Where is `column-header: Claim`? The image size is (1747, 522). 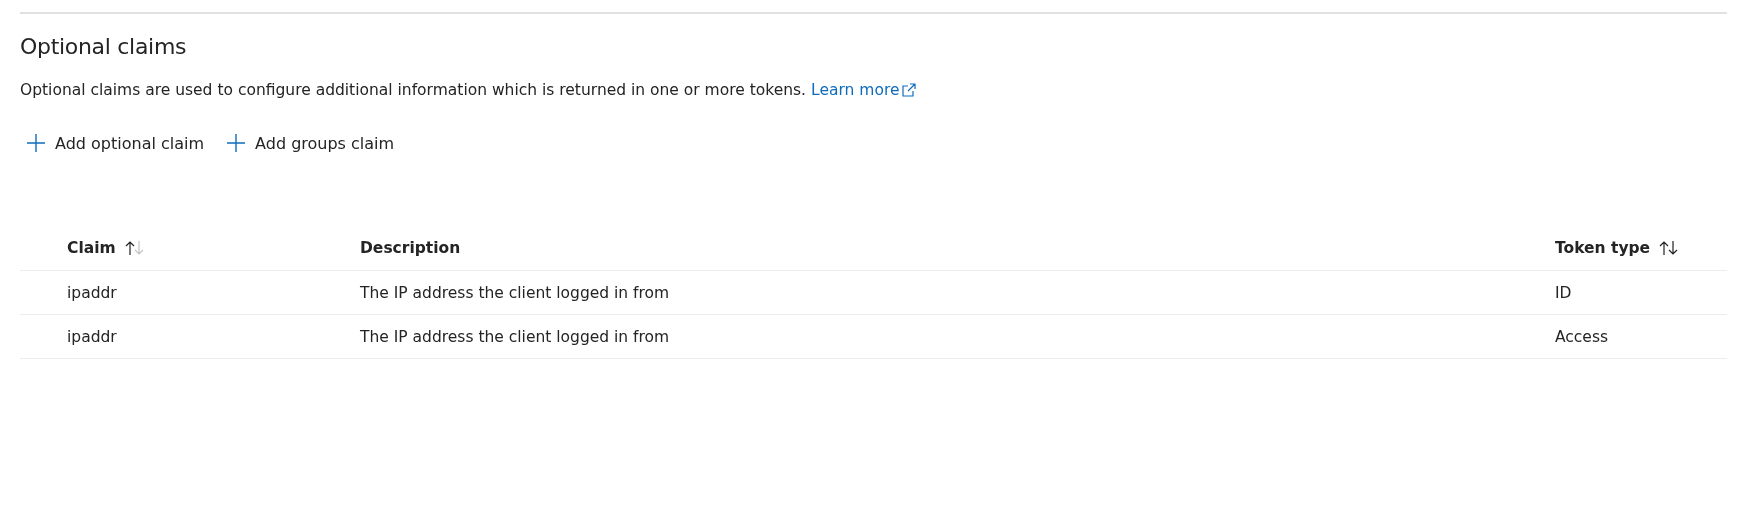 column-header: Claim is located at coordinates (190, 247).